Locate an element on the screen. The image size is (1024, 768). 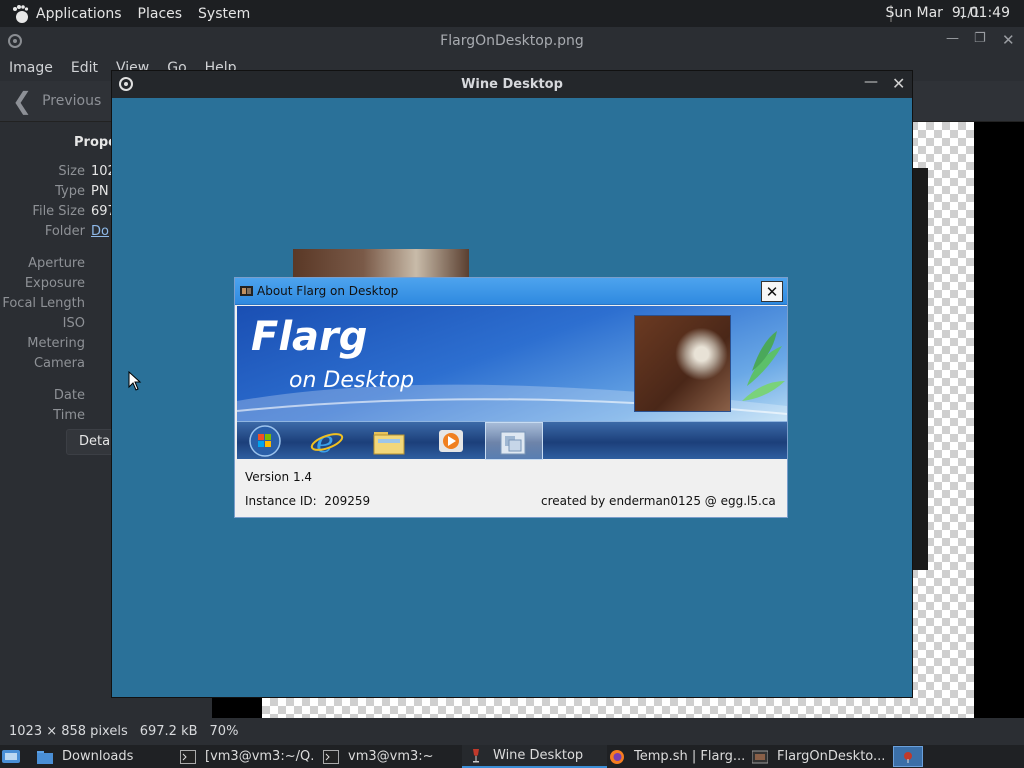
svg-text: e is located at coordinates (325, 441).